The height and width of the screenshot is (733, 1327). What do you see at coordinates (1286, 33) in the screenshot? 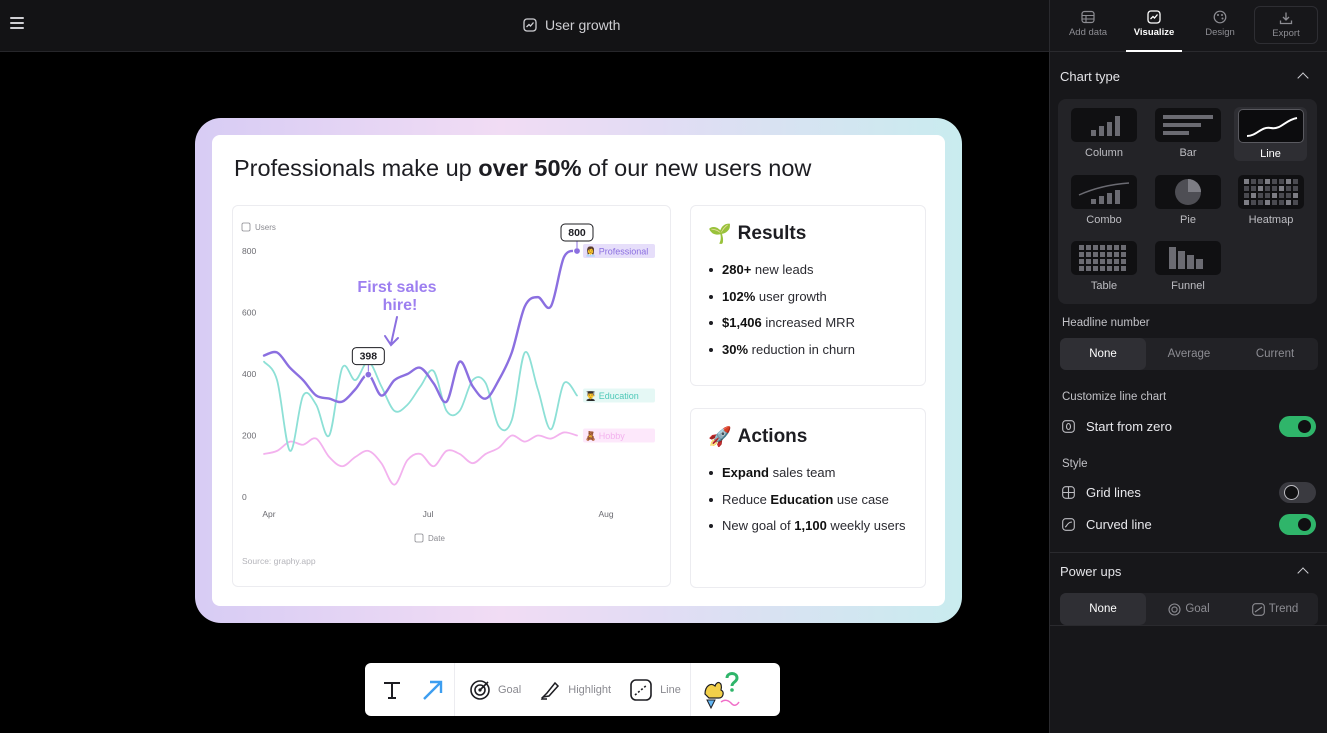
I see `tab-export-label: Export` at bounding box center [1286, 33].